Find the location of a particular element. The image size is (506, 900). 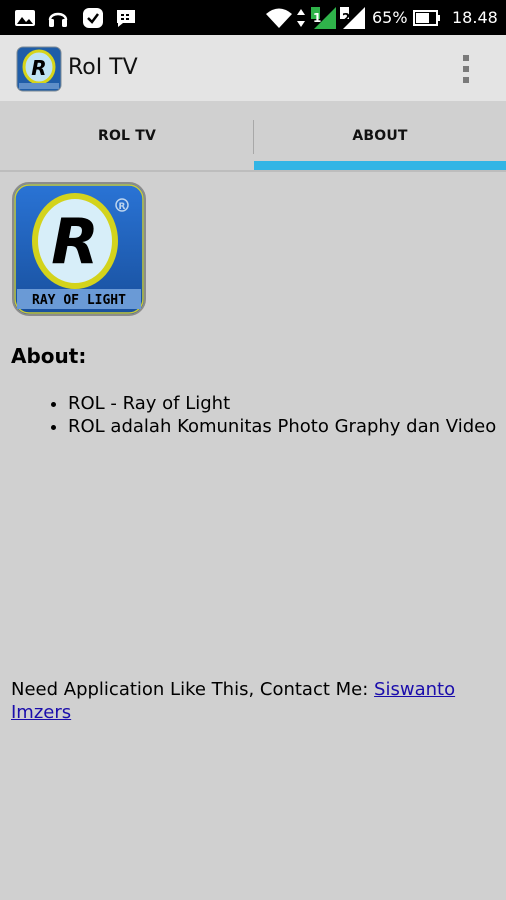

tab-selected-indicator is located at coordinates (380, 165).